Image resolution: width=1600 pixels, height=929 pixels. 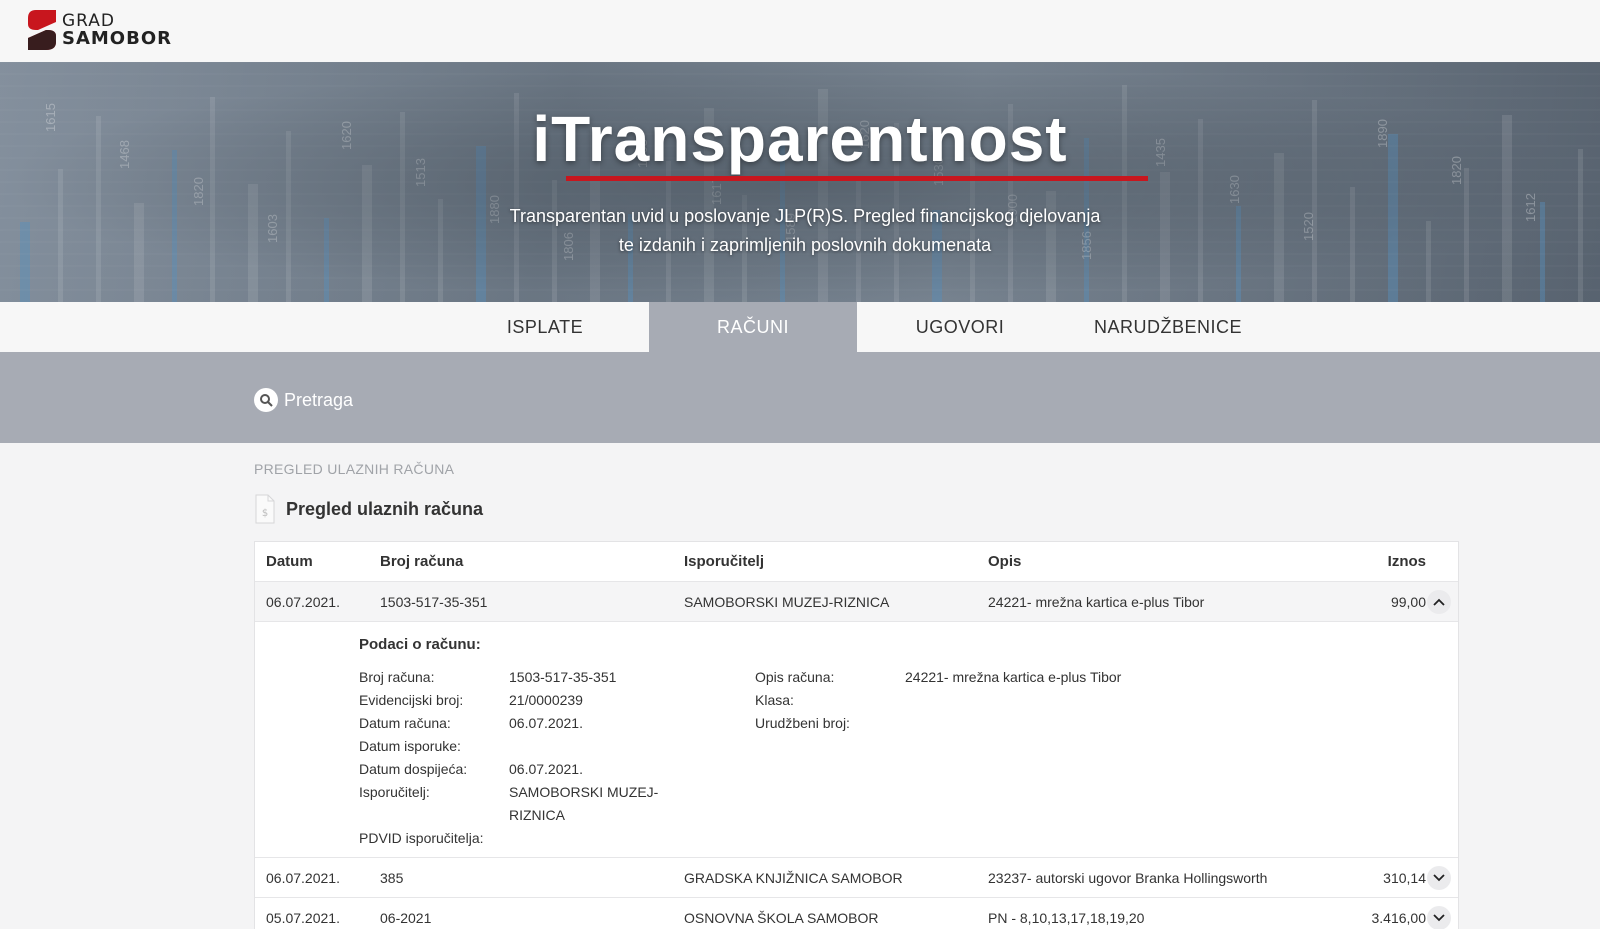 I want to click on tab-narudzbenice: NARUDŽBENICE, so click(x=1168, y=327).